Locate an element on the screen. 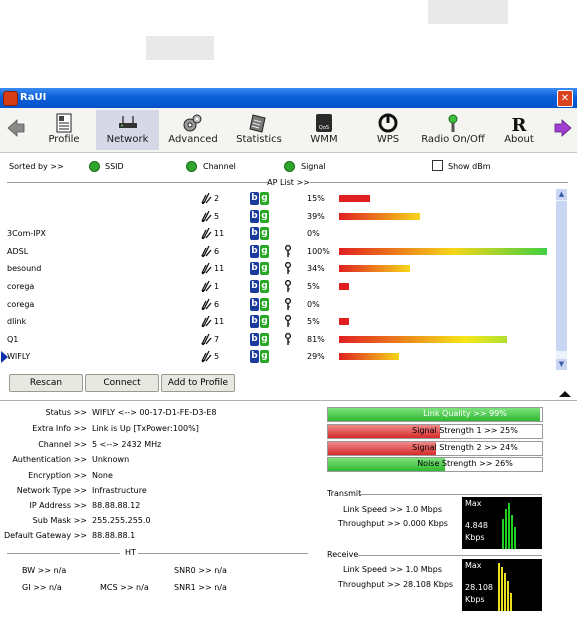 The width and height of the screenshot is (577, 623). ap-list-row: ADSL 6 b g 100% is located at coordinates (281, 253).